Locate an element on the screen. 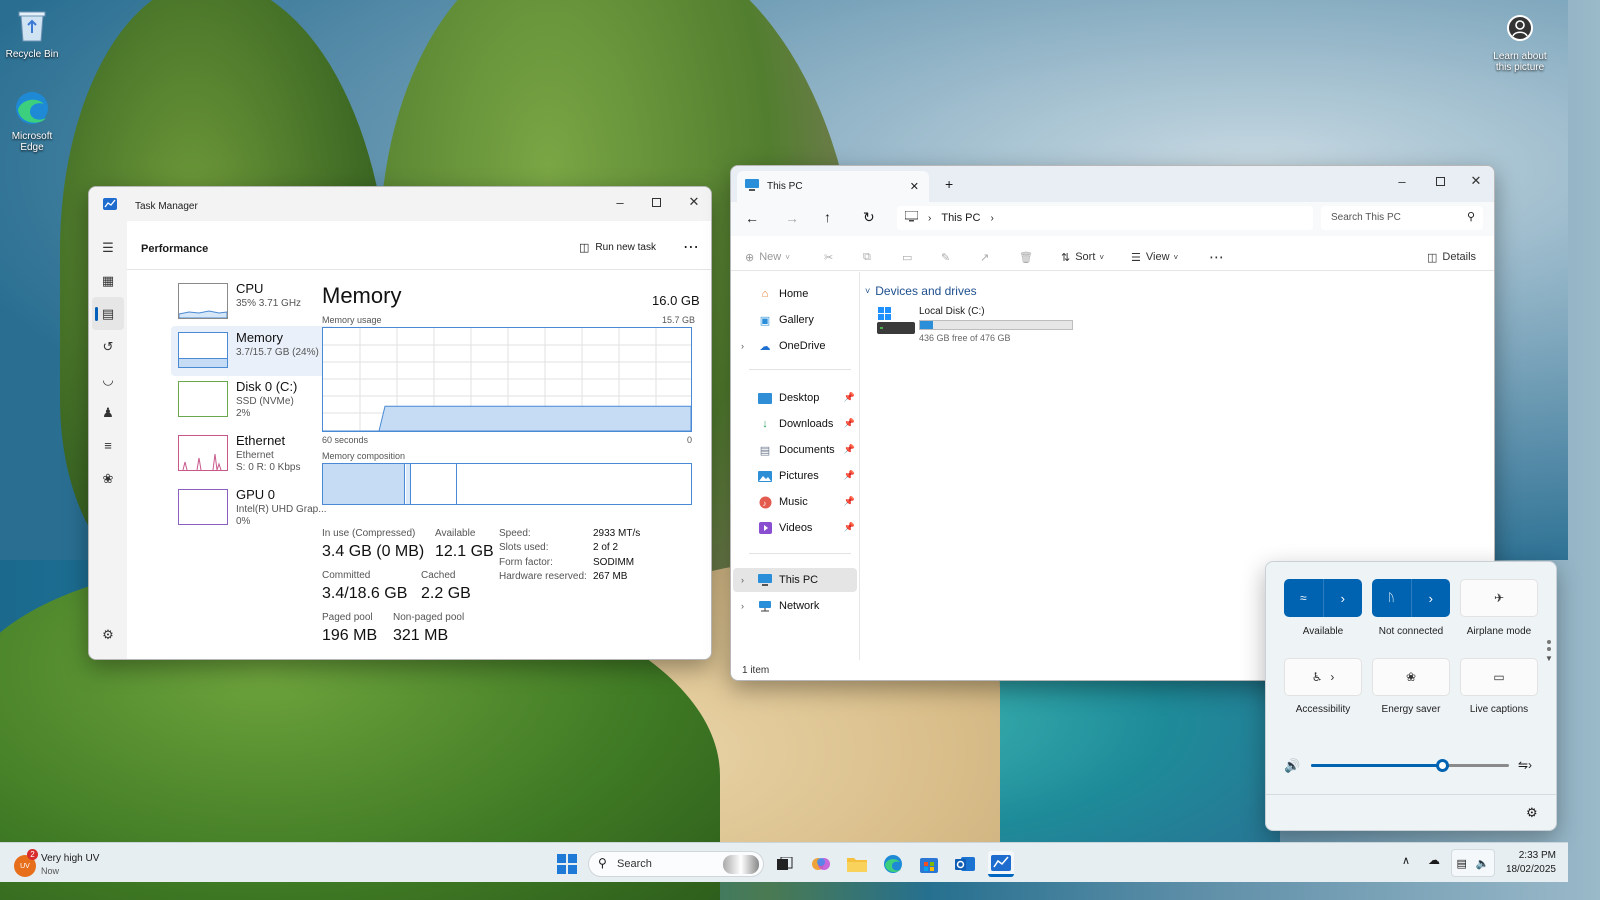  rename-button: ✎ is located at coordinates (945, 257).